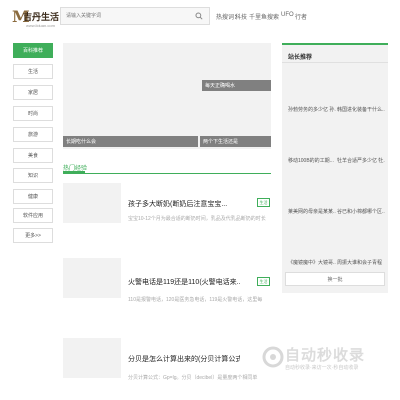 This screenshot has width=400, height=400. What do you see at coordinates (325, 355) in the screenshot?
I see `watermark-text: 自动秒收录` at bounding box center [325, 355].